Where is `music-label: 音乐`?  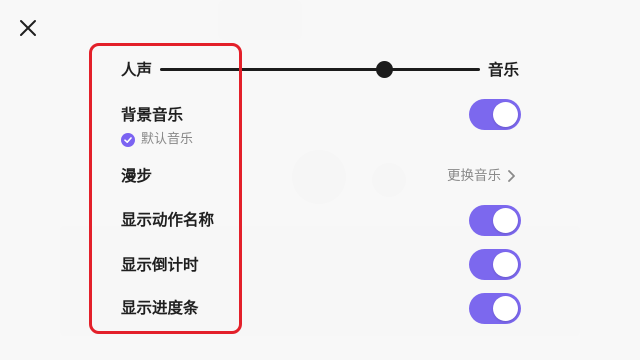
music-label: 音乐 is located at coordinates (504, 70).